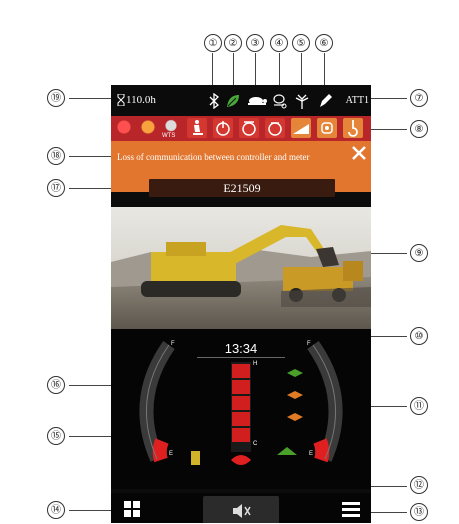 The image size is (459, 524). Describe the element at coordinates (279, 43) in the screenshot. I see `callout-4: ④` at that location.